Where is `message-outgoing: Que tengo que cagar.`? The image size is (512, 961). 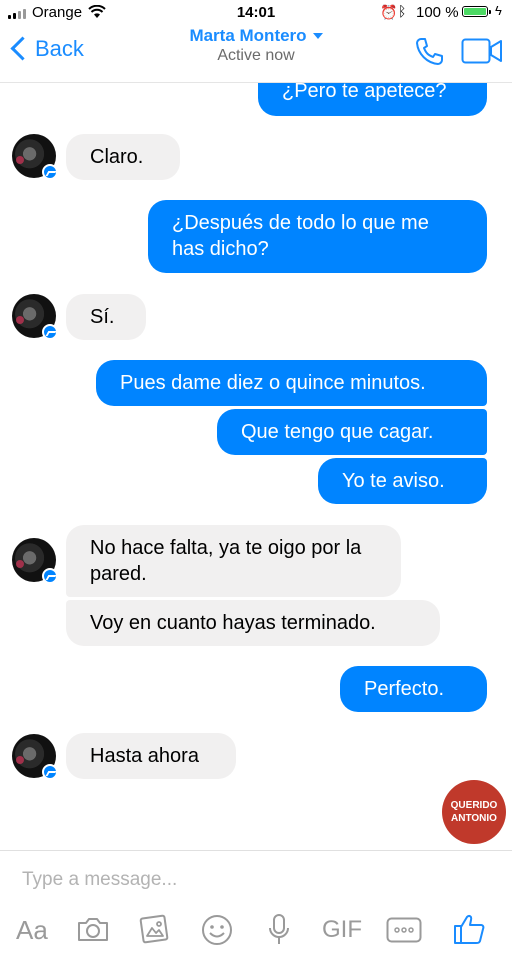
message-outgoing: Que tengo que cagar. is located at coordinates (352, 432).